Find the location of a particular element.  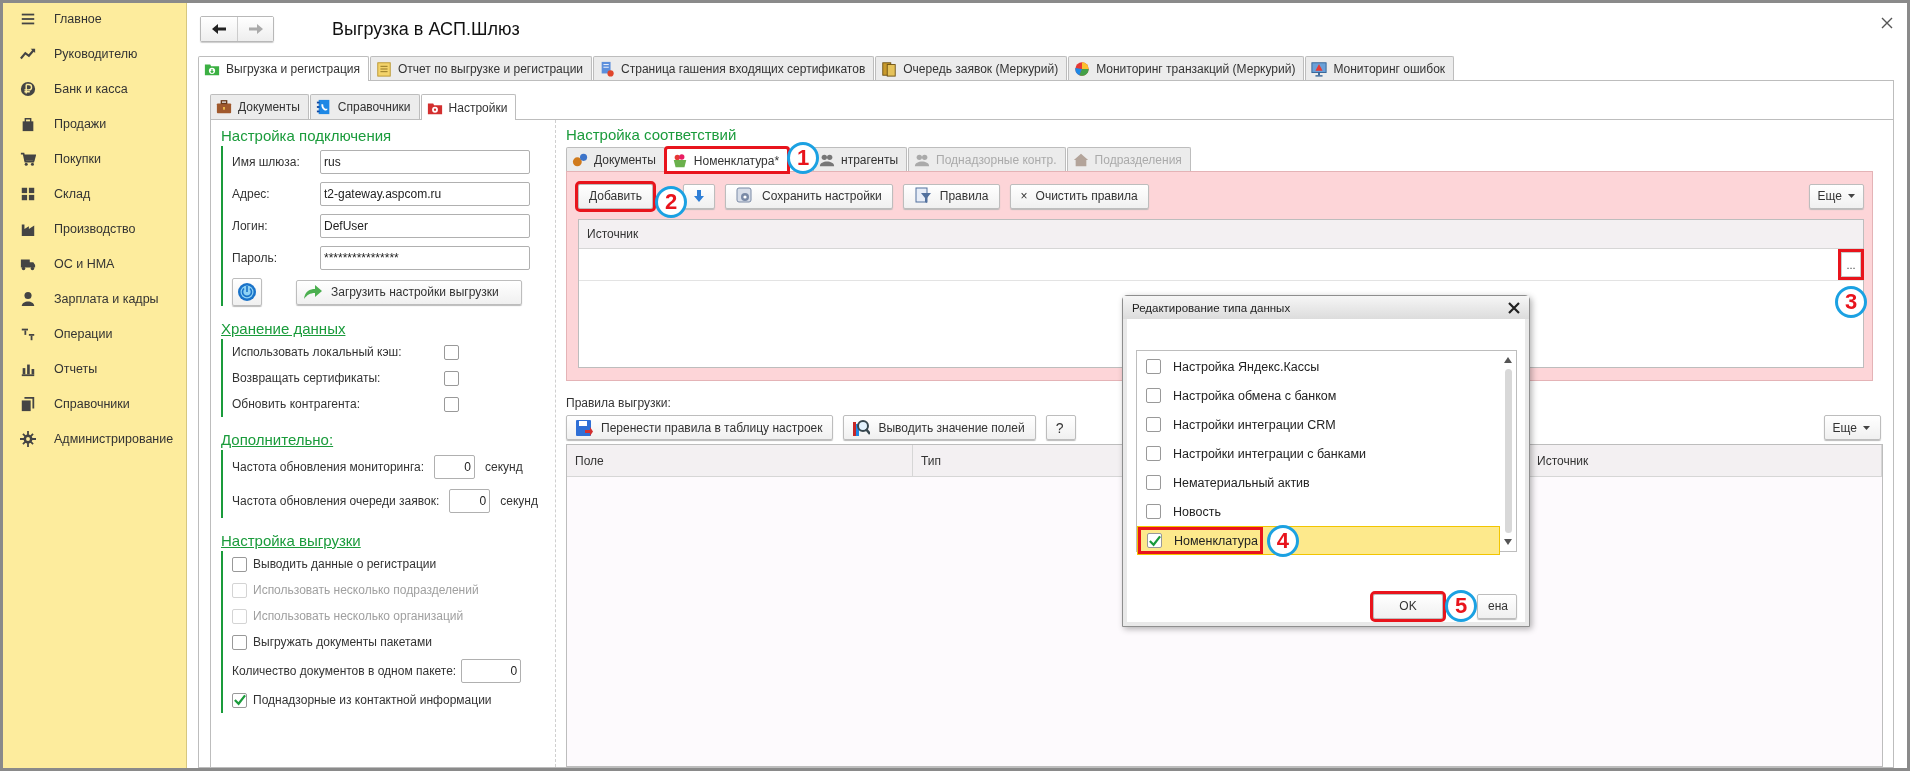

gears-icon is located at coordinates (580, 159).